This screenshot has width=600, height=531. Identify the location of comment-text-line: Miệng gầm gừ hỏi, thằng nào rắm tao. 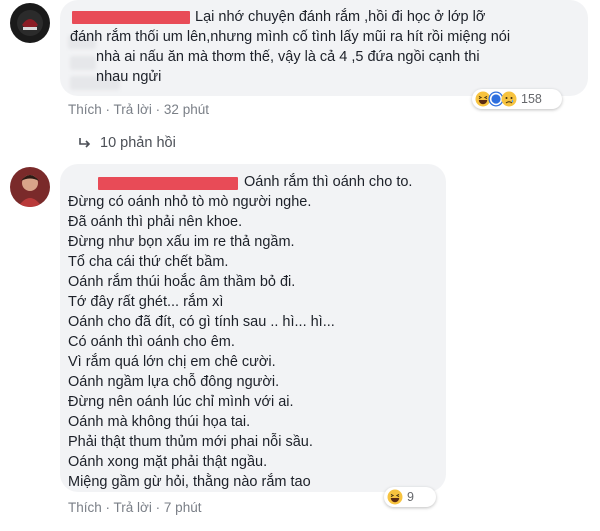
(189, 482).